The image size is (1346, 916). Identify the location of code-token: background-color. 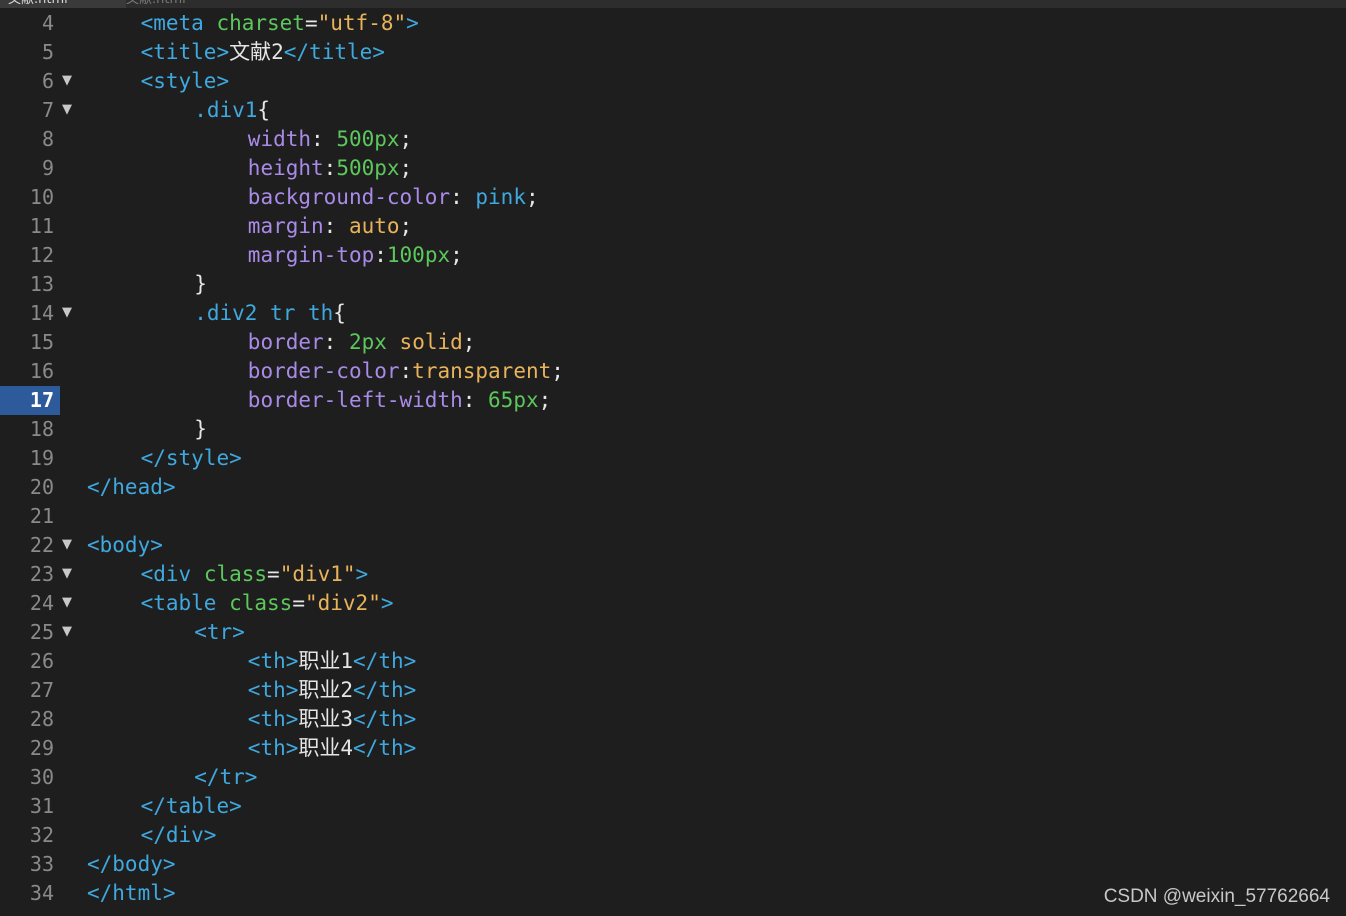
(349, 197).